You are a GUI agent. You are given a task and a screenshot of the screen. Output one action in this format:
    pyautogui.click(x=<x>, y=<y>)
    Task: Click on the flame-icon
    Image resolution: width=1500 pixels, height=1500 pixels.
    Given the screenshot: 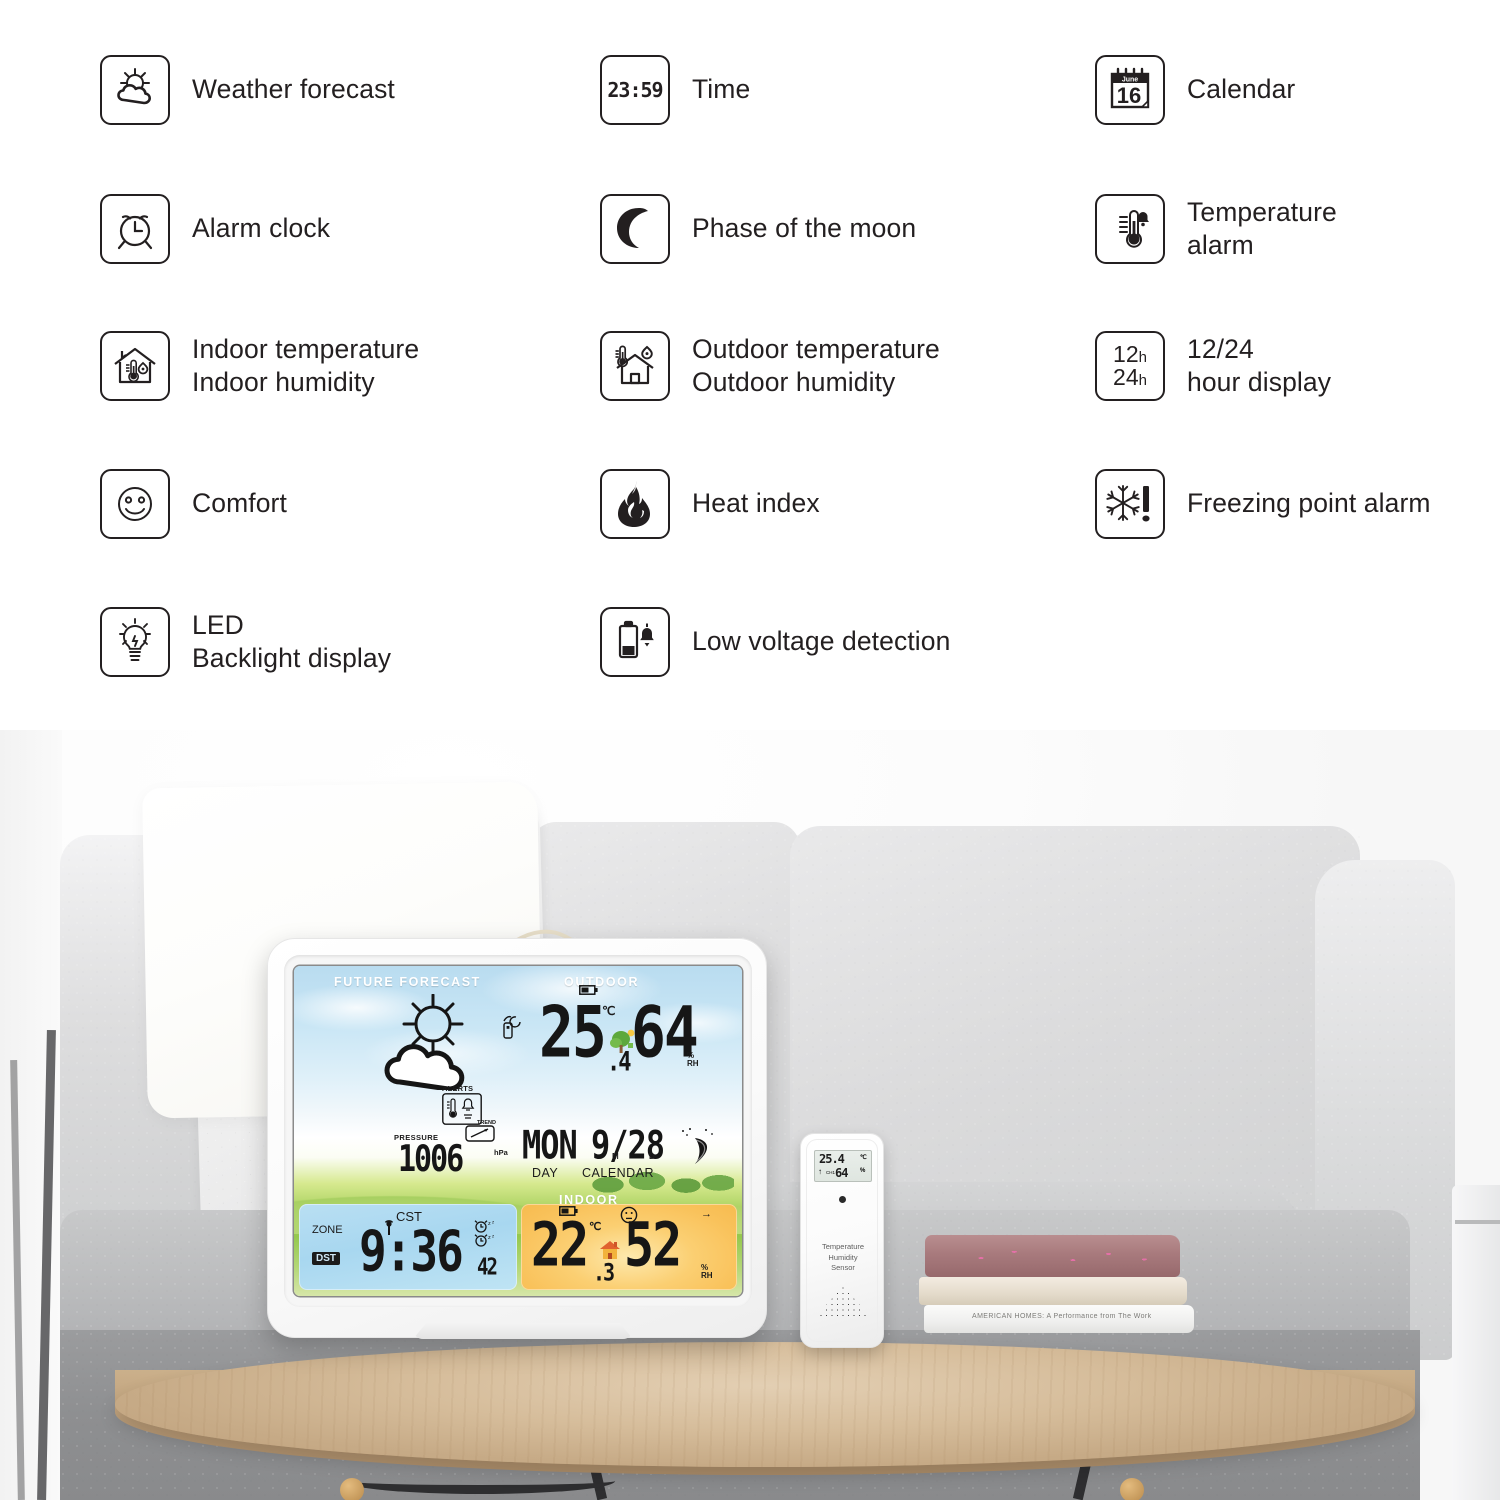 What is the action you would take?
    pyautogui.click(x=635, y=504)
    